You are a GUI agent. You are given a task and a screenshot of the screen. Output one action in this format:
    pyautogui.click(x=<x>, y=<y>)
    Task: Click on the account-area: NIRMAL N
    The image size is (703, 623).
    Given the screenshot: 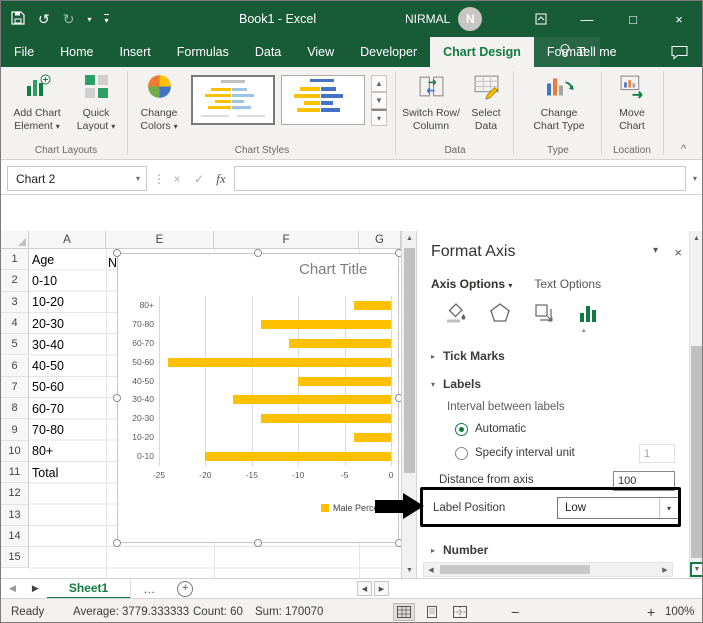 What is the action you would take?
    pyautogui.click(x=444, y=19)
    